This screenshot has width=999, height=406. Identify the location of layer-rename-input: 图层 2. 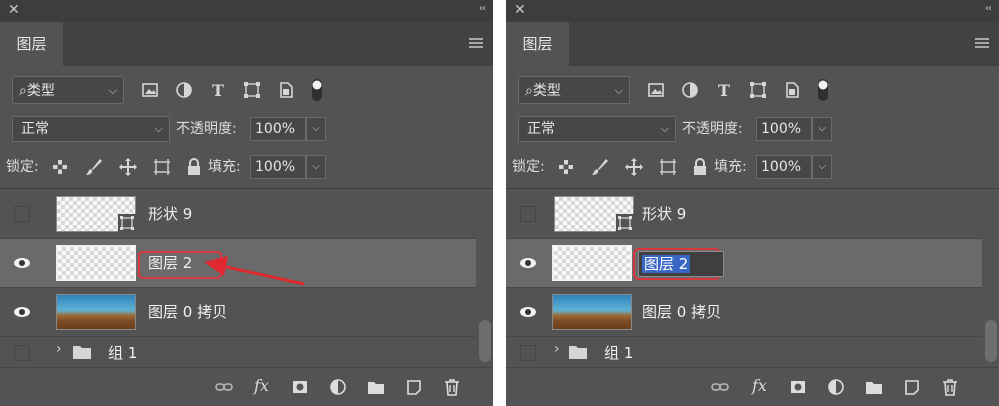
(681, 264).